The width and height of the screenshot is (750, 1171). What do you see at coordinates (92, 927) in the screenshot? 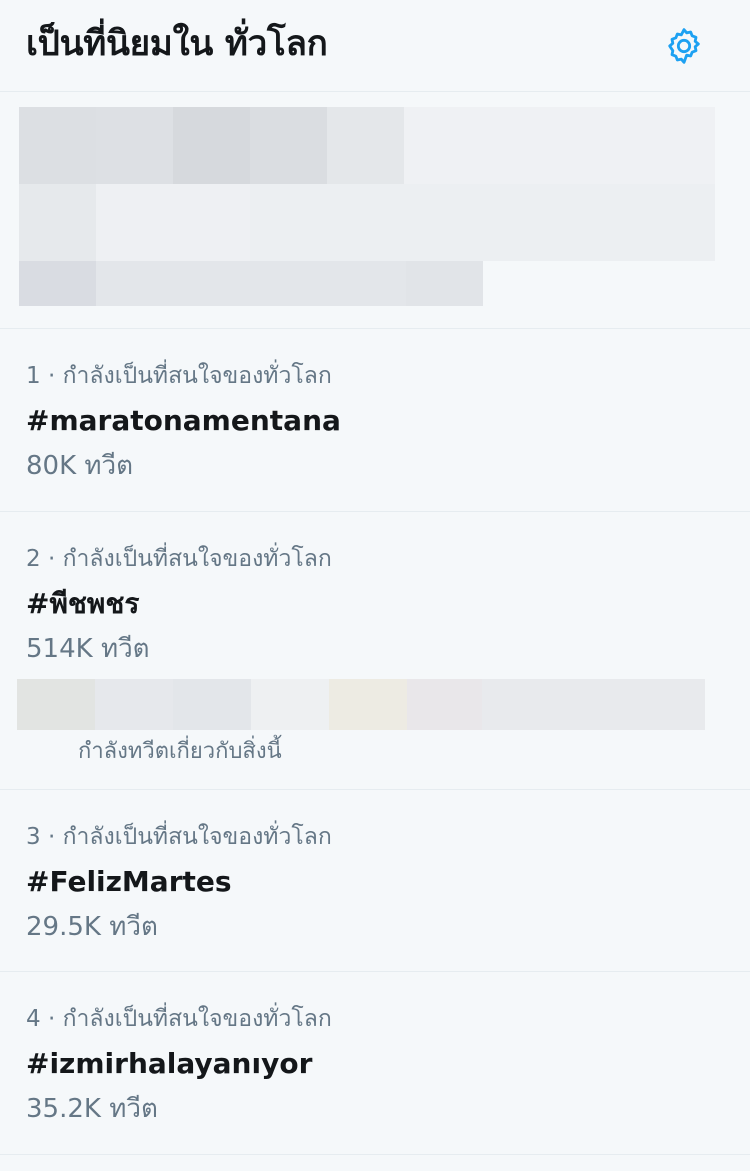
I see `trend-tweet-count: 29.5K ทวีต` at bounding box center [92, 927].